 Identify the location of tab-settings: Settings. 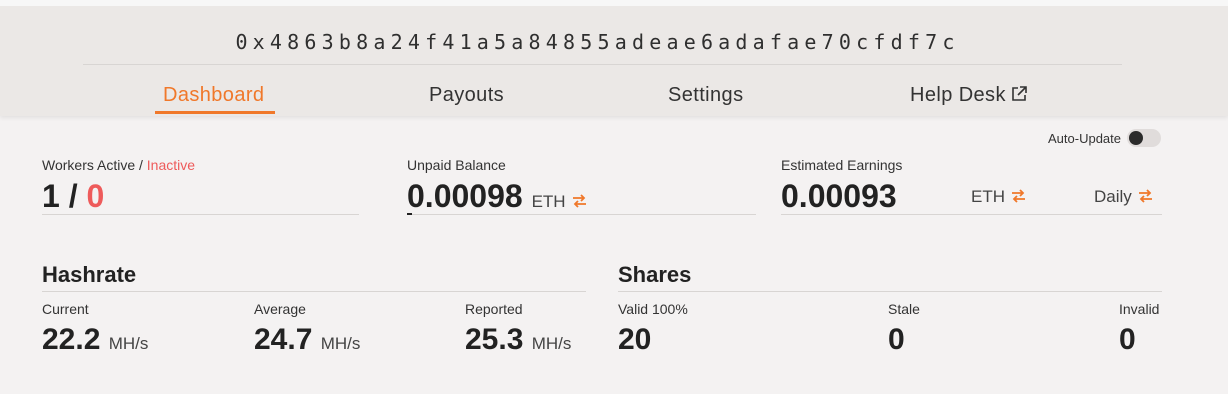
(705, 95).